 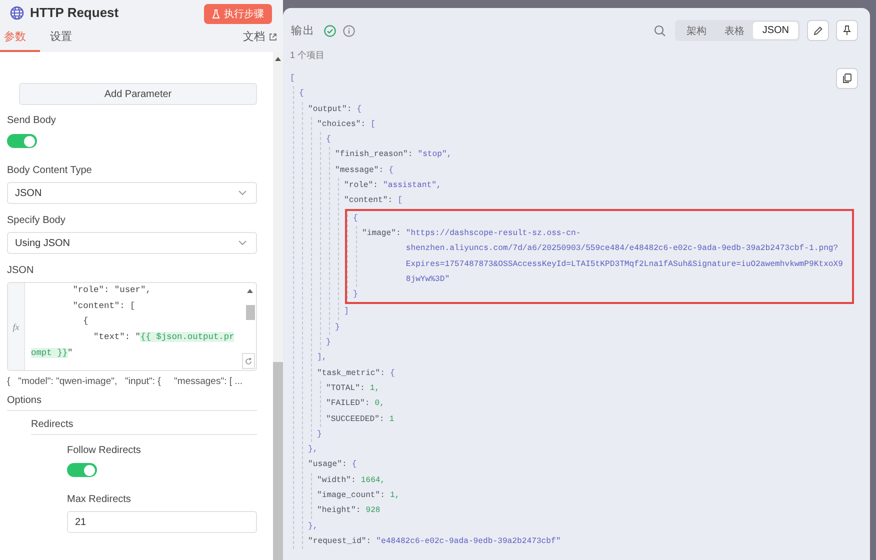 I want to click on edit-button, so click(x=818, y=30).